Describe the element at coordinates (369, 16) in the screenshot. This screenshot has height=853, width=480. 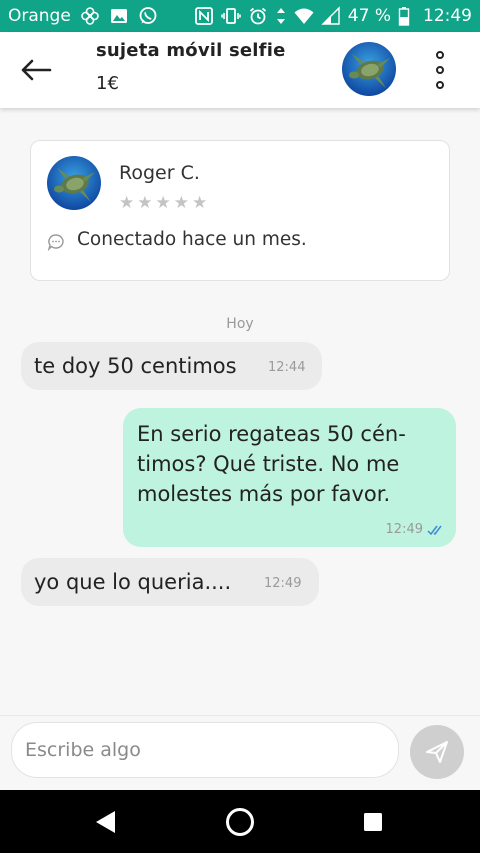
I see `battery-level: 47 %` at that location.